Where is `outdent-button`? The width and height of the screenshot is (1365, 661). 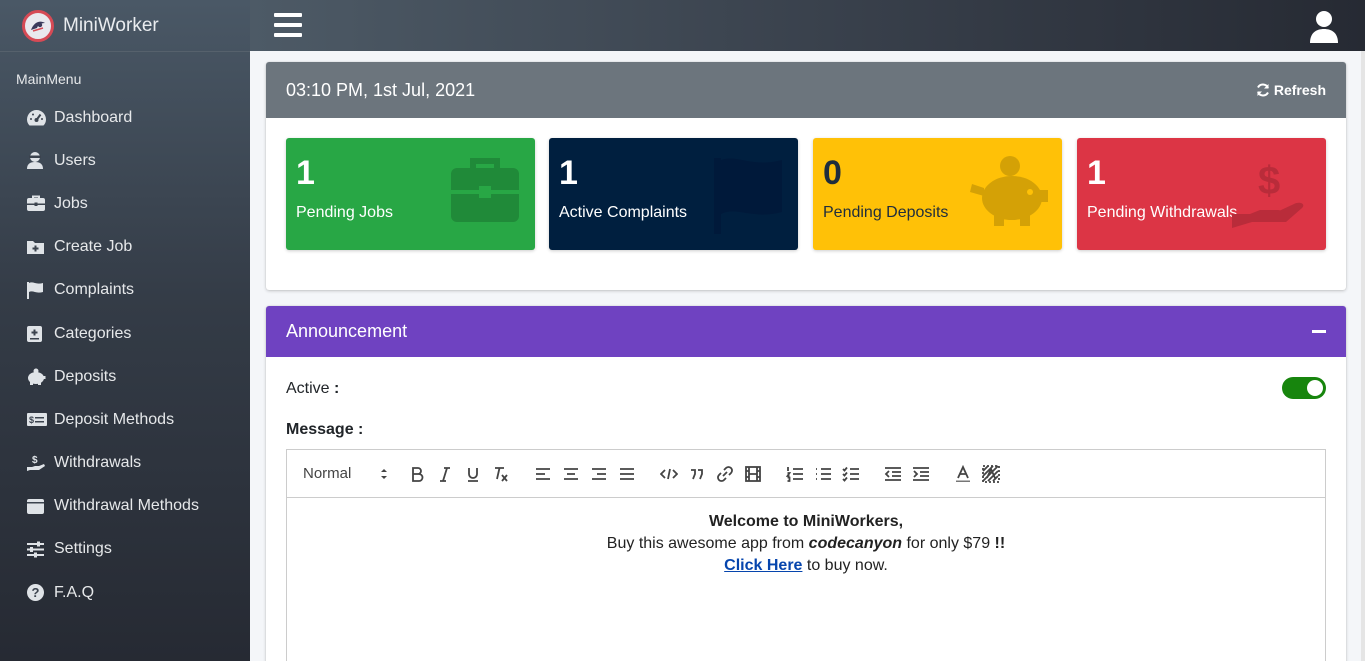
outdent-button is located at coordinates (893, 474).